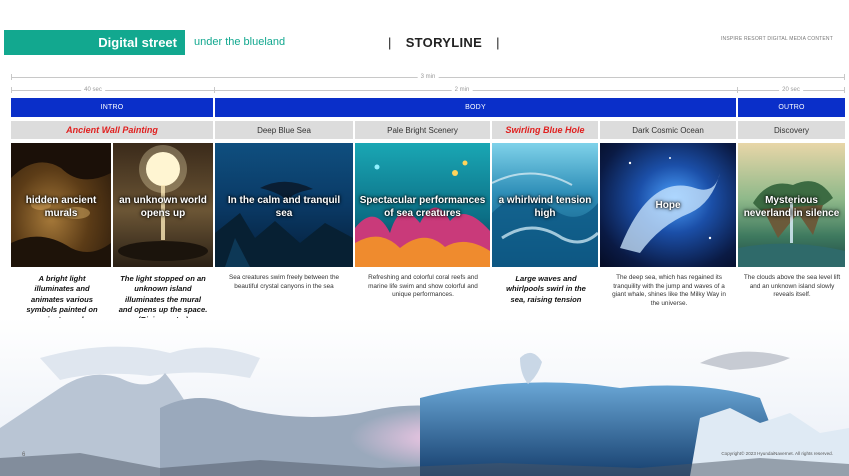  I want to click on header-title: Digital street, so click(94, 42).